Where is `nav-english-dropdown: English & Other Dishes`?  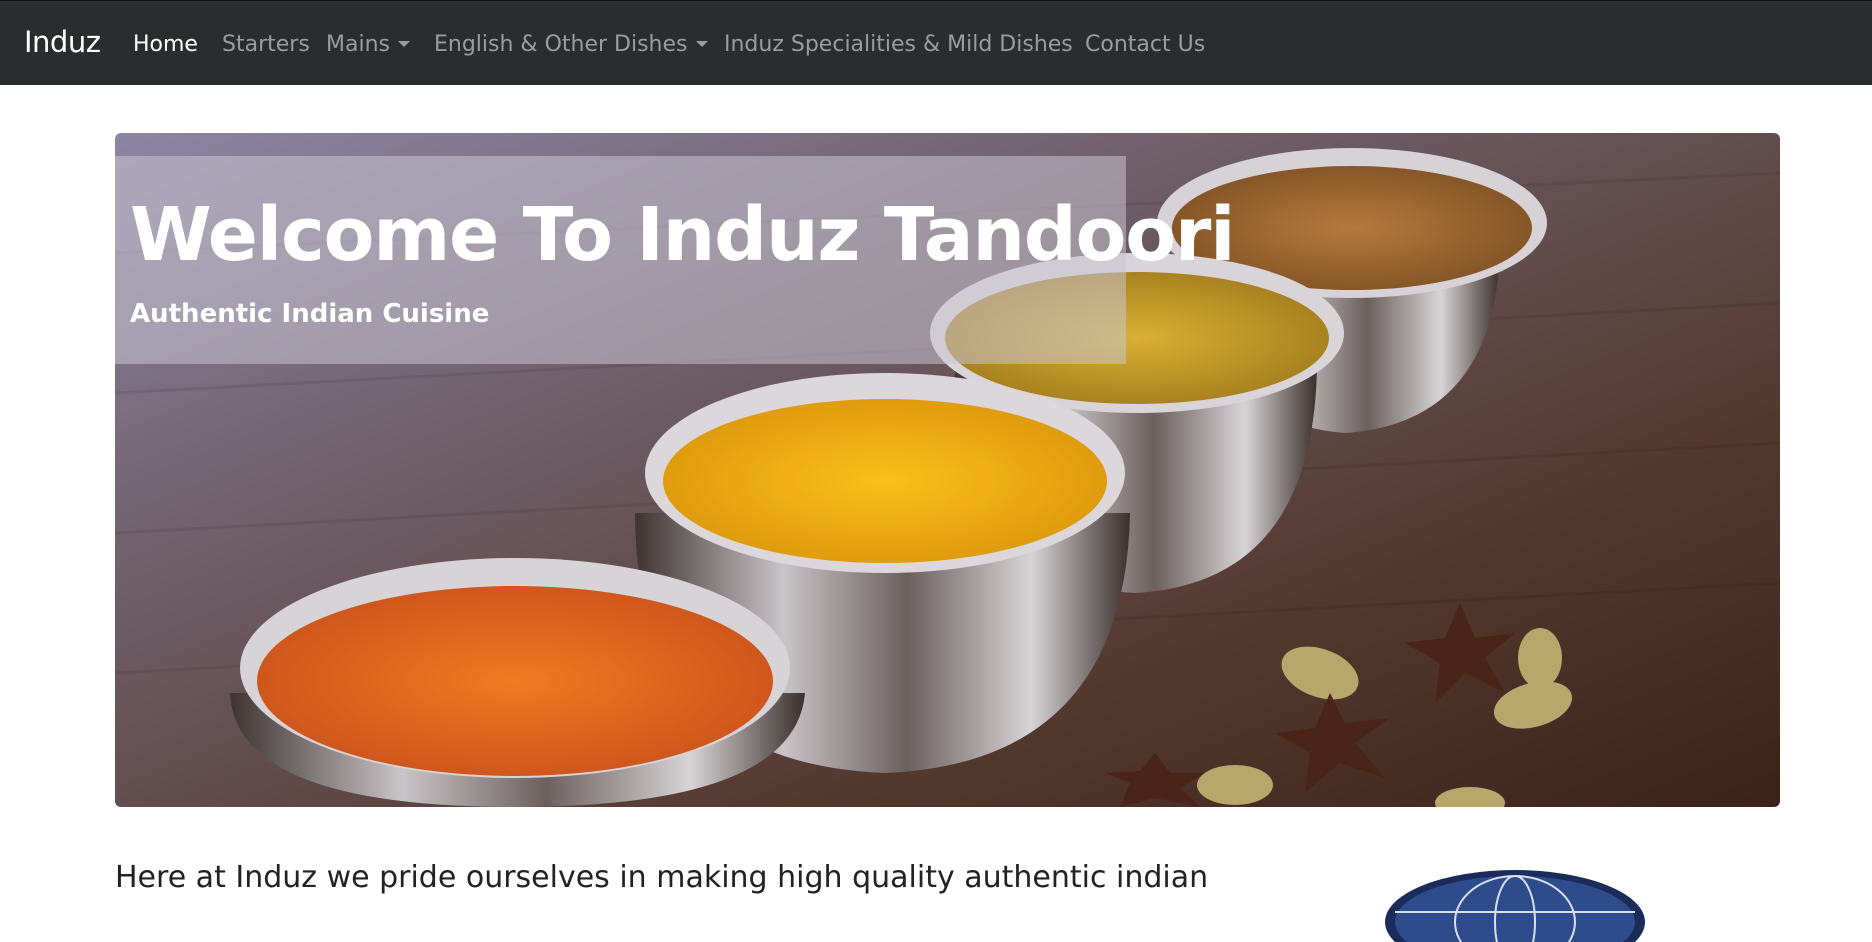 nav-english-dropdown: English & Other Dishes is located at coordinates (571, 44).